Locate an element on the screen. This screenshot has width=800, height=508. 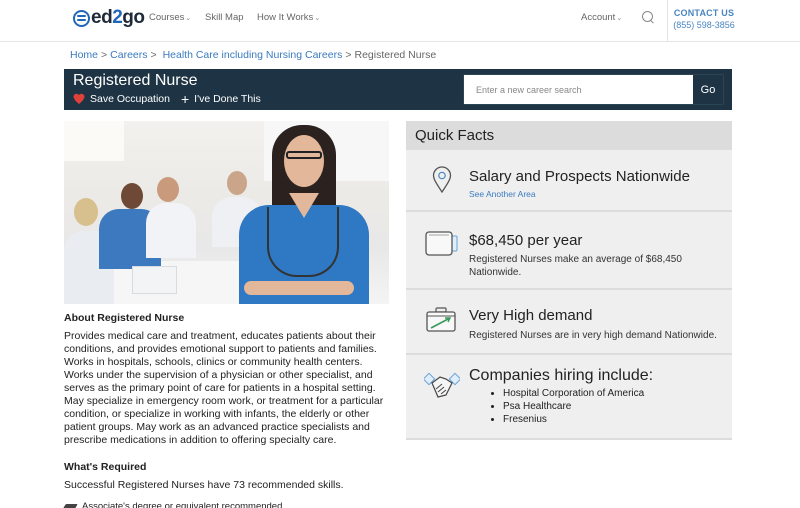
see-another-area-link: See Another Area is located at coordinates (502, 194).